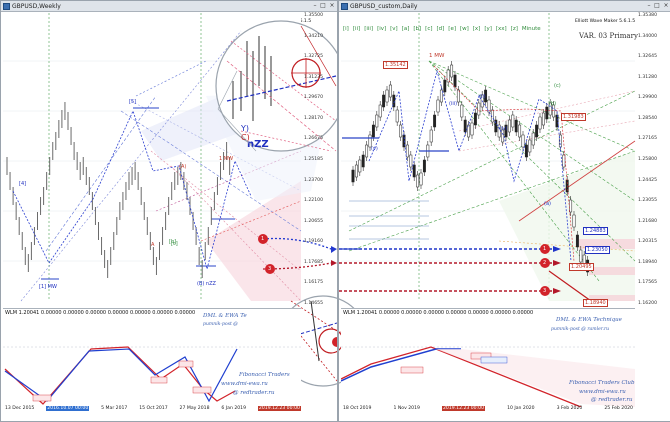  Describe the element at coordinates (647, 159) in the screenshot. I see `price-tick-label: 1.25800` at that location.